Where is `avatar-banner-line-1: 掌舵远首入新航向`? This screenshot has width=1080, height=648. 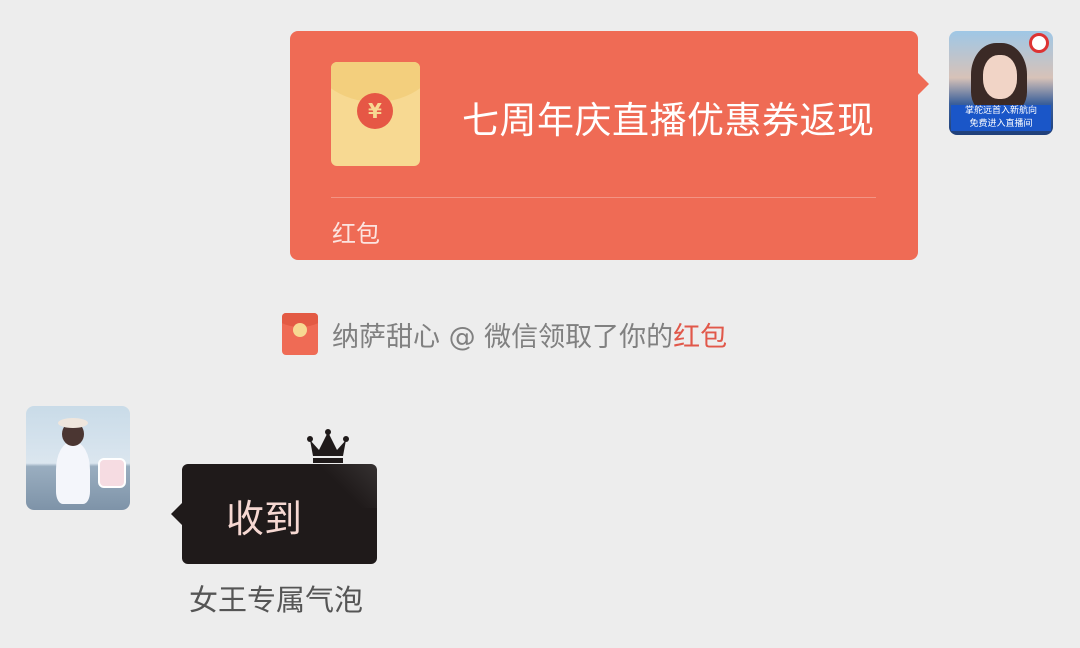 avatar-banner-line-1: 掌舵远首入新航向 is located at coordinates (1000, 111).